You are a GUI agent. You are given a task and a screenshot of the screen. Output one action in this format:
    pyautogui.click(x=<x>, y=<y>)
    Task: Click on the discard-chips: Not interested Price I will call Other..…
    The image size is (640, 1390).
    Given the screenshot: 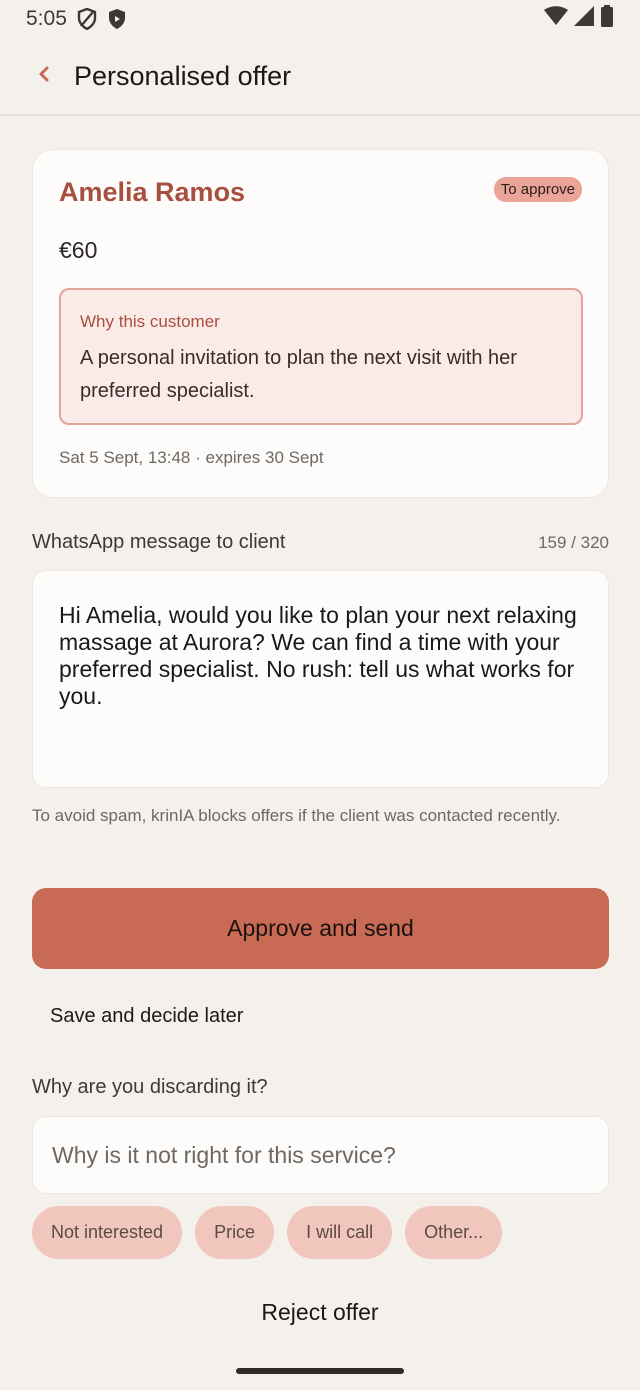 What is the action you would take?
    pyautogui.click(x=267, y=1232)
    